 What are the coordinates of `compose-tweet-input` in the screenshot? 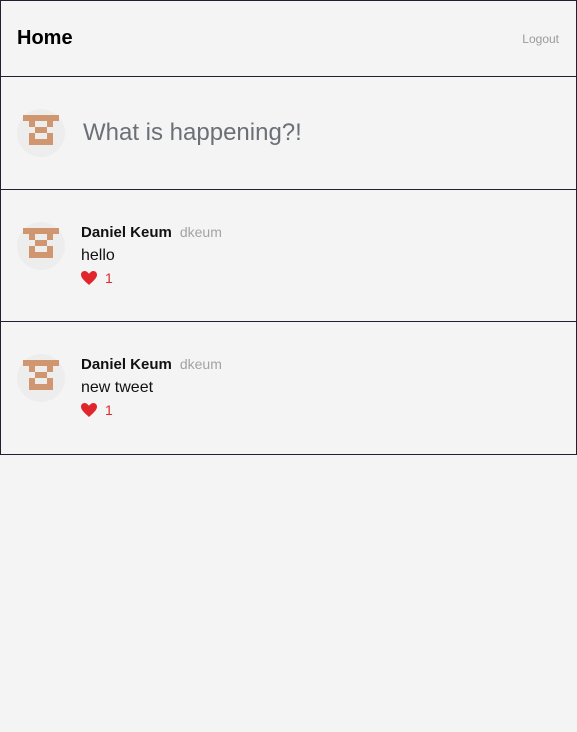 It's located at (313, 133).